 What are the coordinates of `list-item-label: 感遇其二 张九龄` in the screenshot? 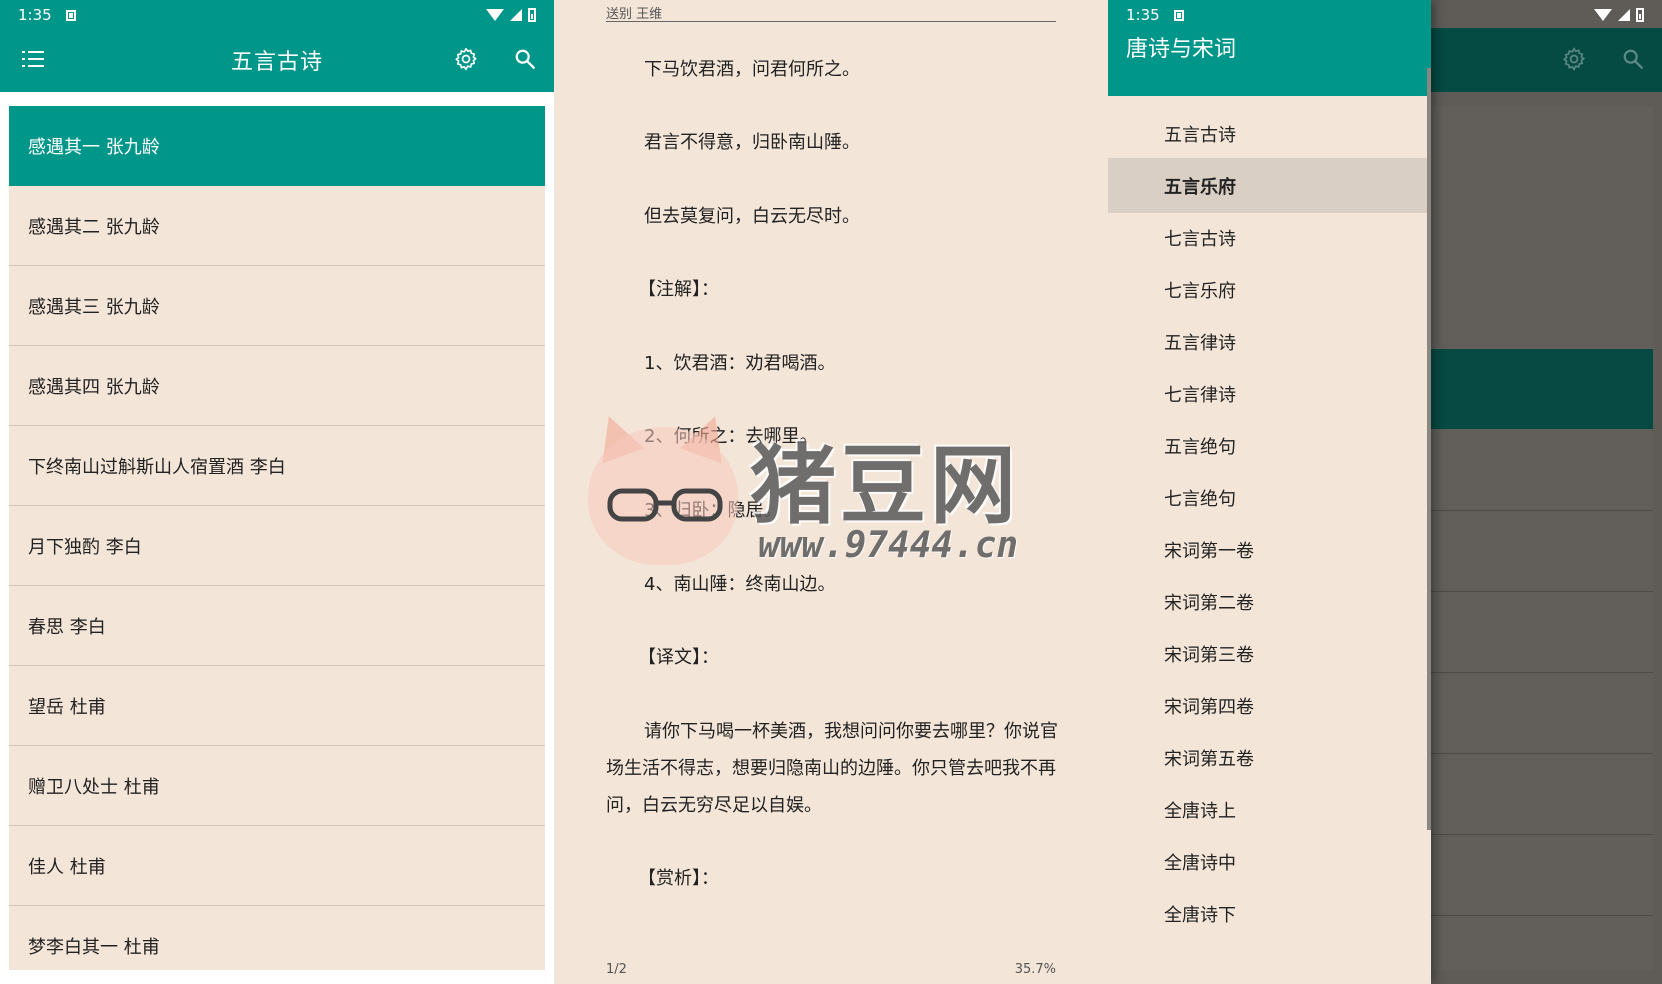 It's located at (94, 227).